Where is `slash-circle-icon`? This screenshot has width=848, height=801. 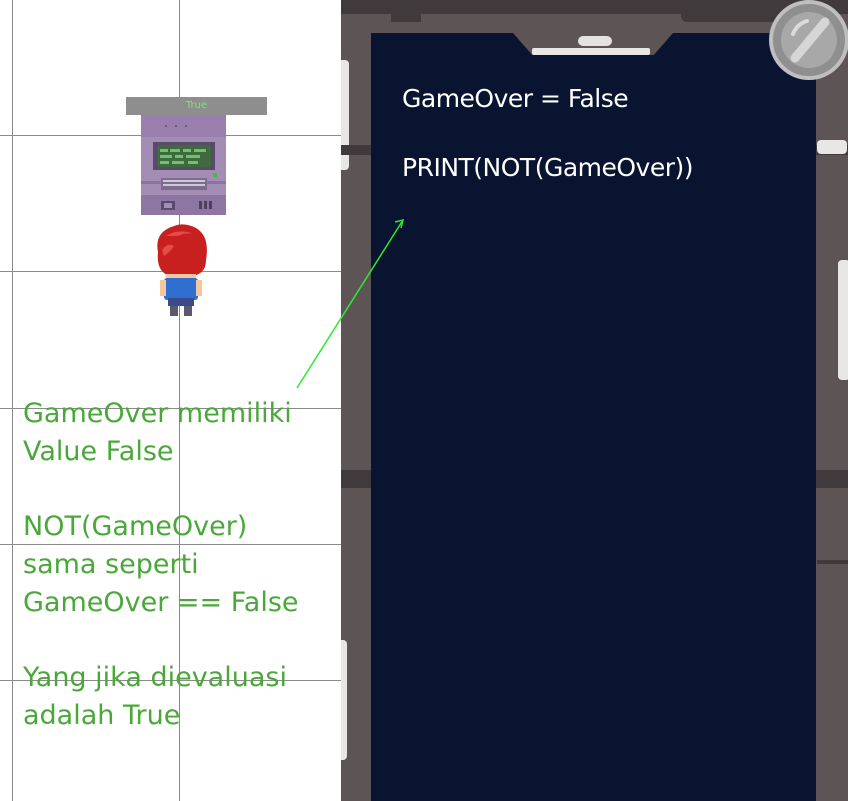 slash-circle-icon is located at coordinates (809, 40).